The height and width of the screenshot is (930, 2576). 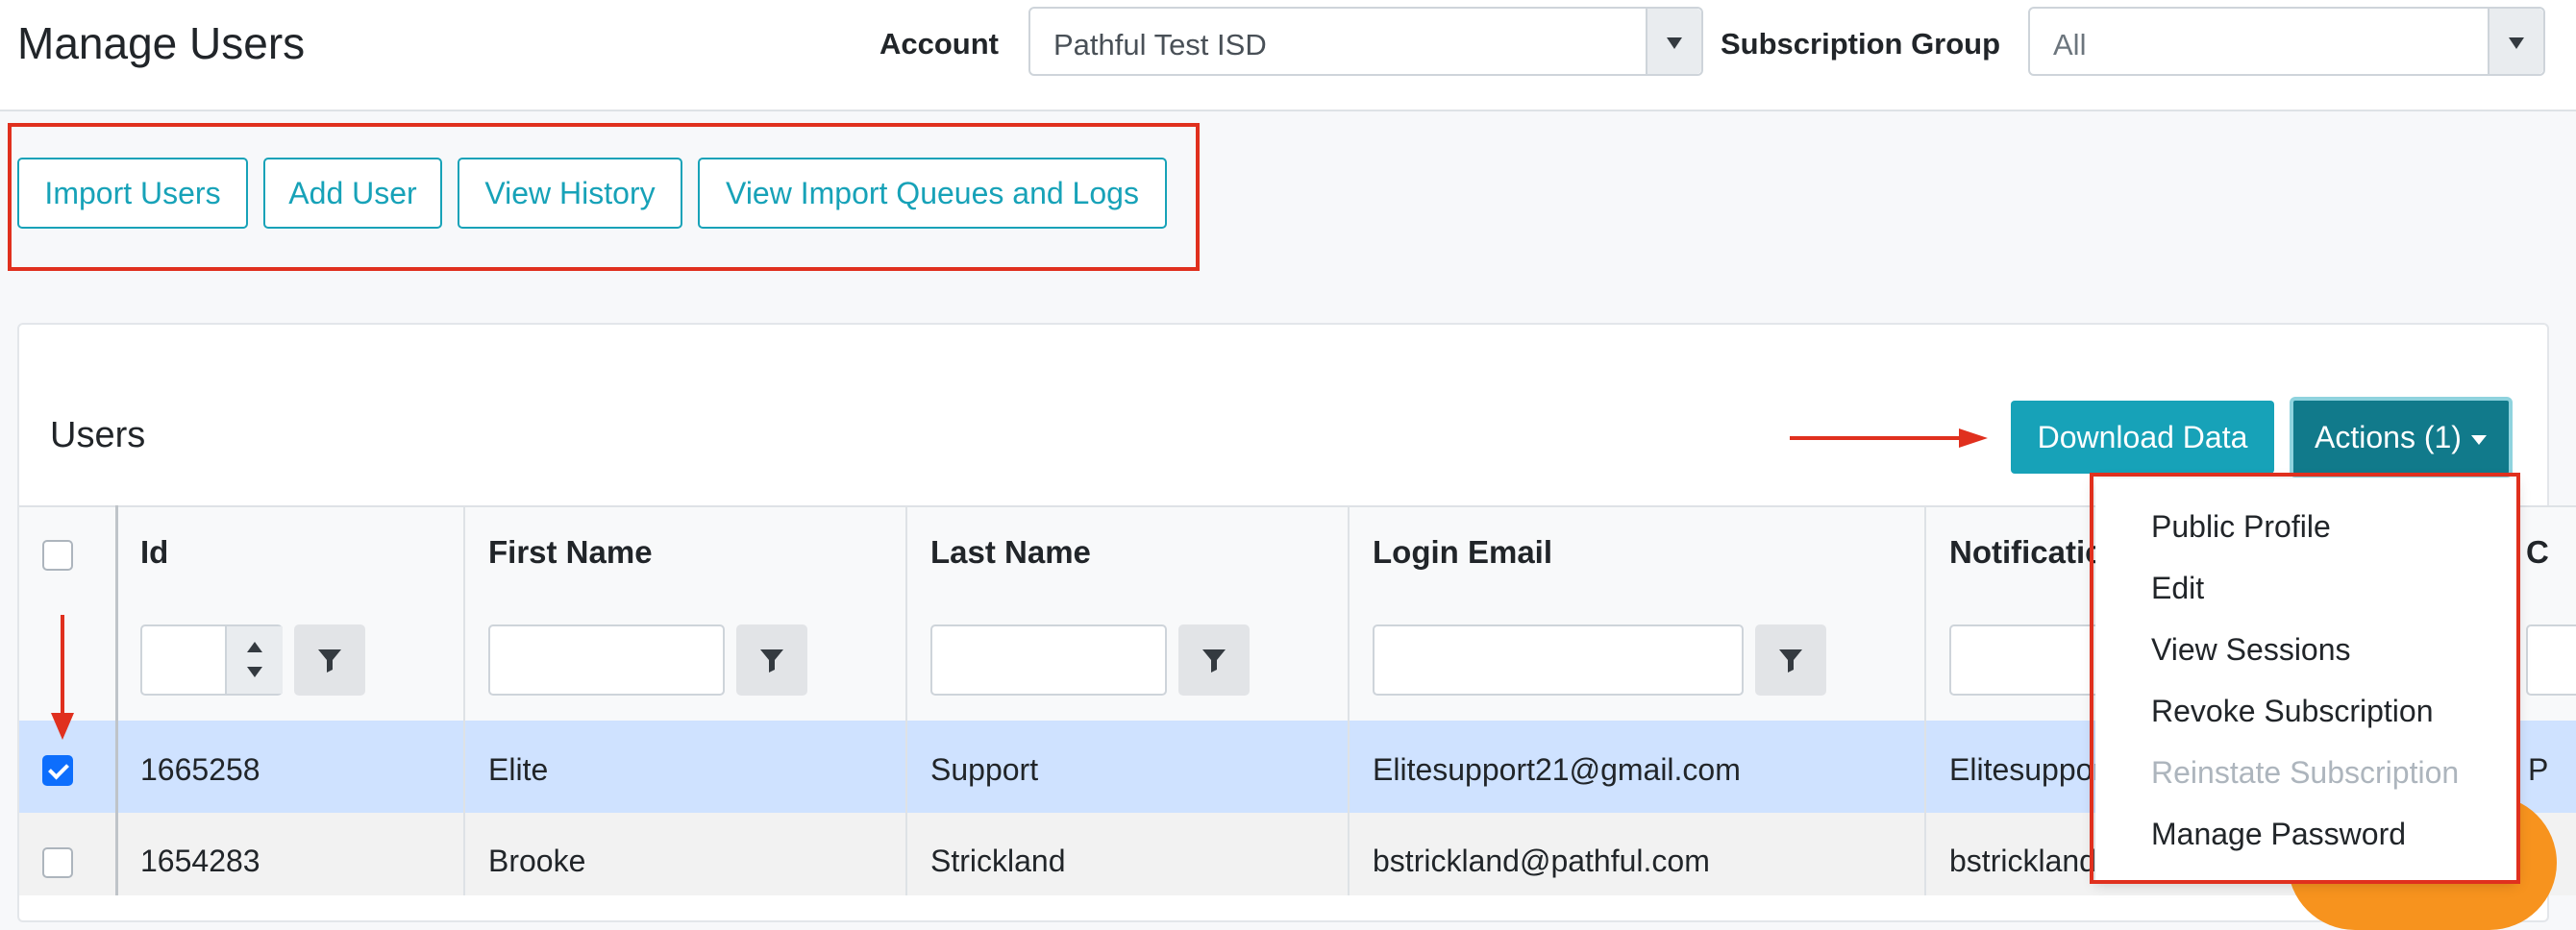 I want to click on caret-down-icon, so click(x=2478, y=439).